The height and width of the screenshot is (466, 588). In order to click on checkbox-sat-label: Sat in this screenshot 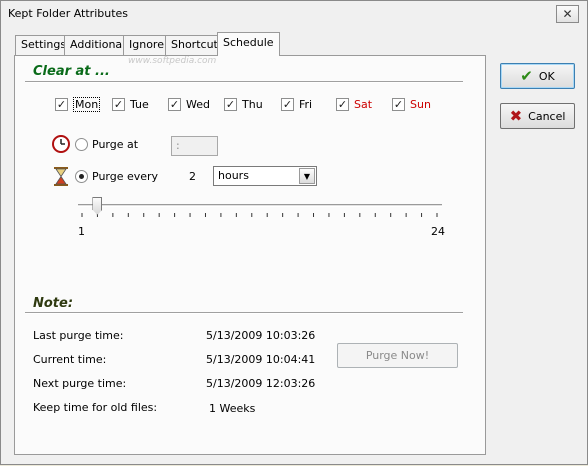, I will do `click(363, 104)`.